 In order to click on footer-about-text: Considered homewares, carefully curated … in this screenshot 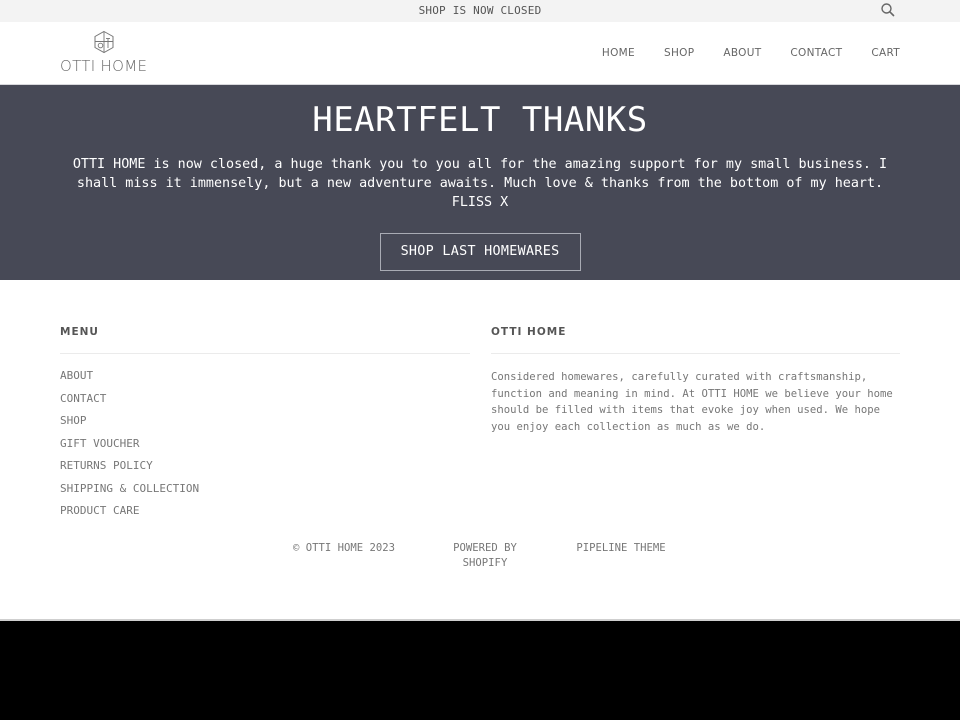, I will do `click(692, 402)`.